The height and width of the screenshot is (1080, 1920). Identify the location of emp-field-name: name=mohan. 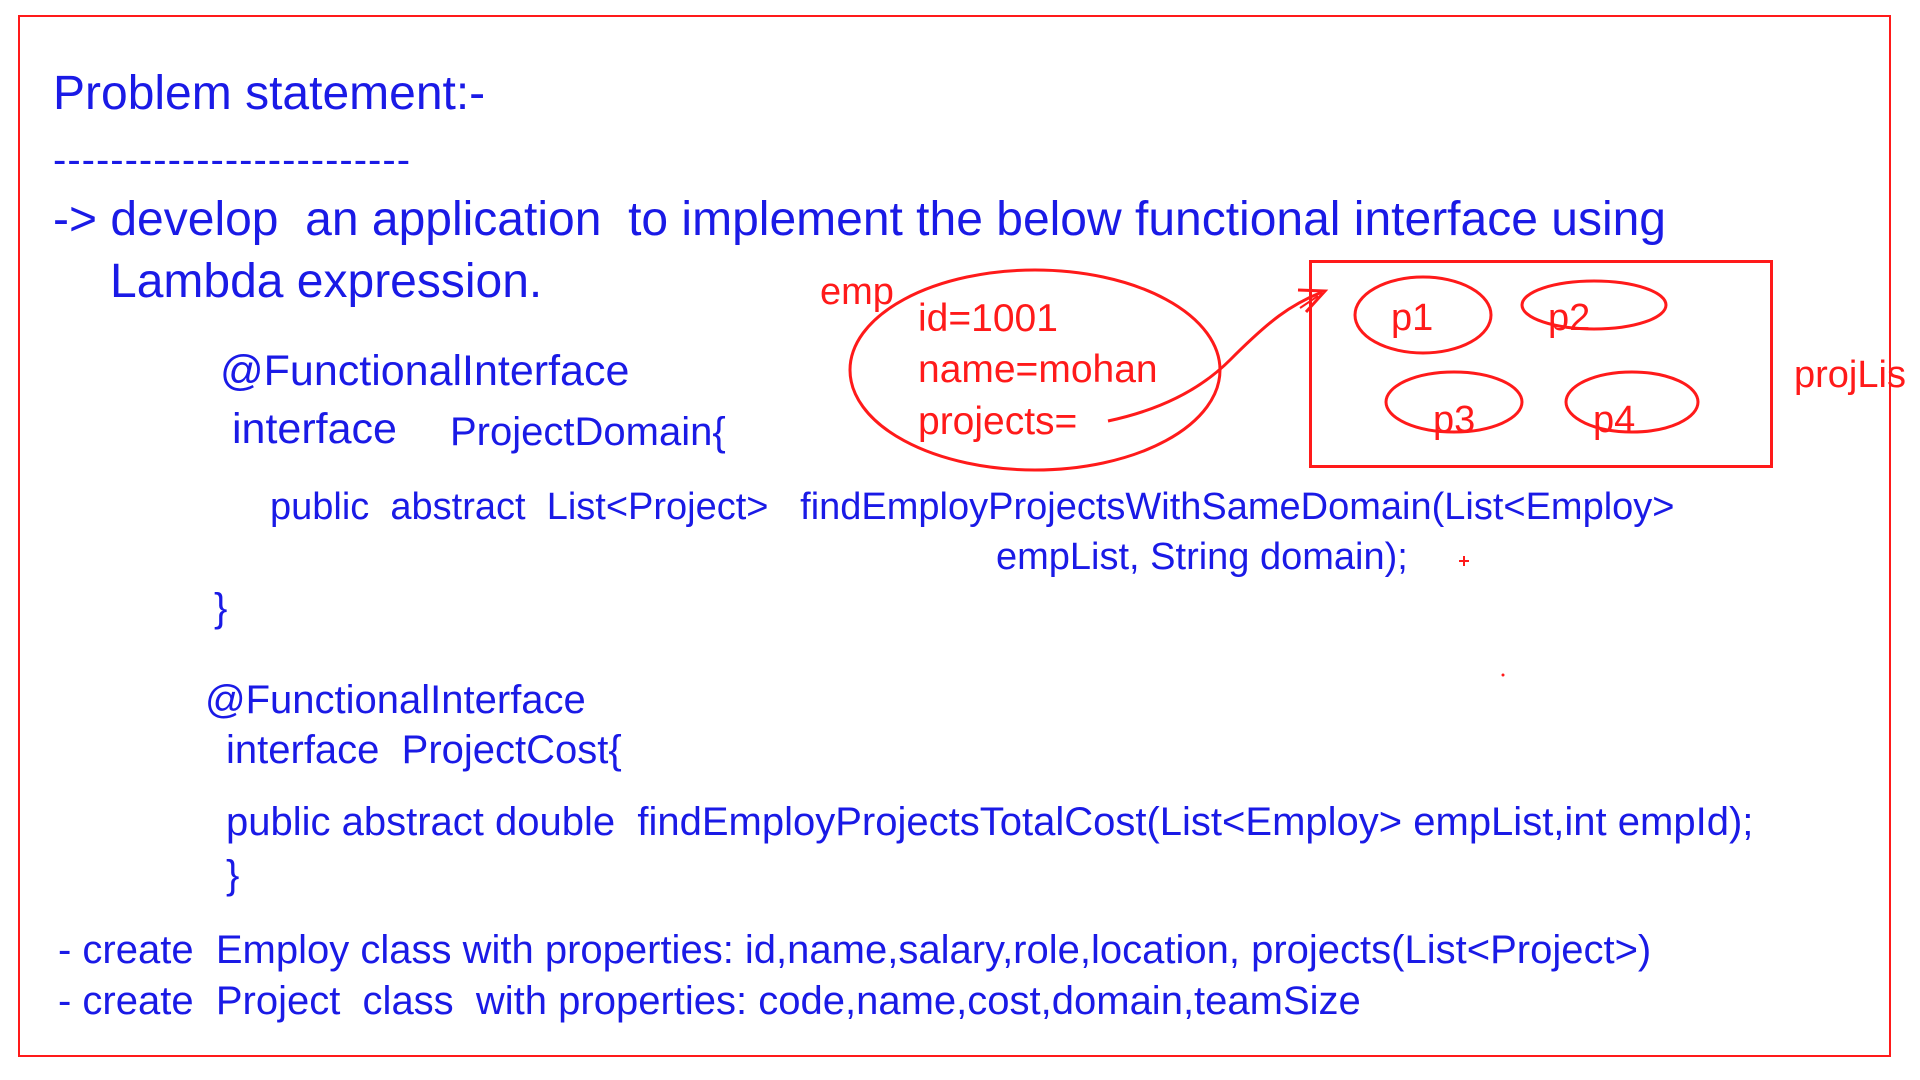
(1038, 369).